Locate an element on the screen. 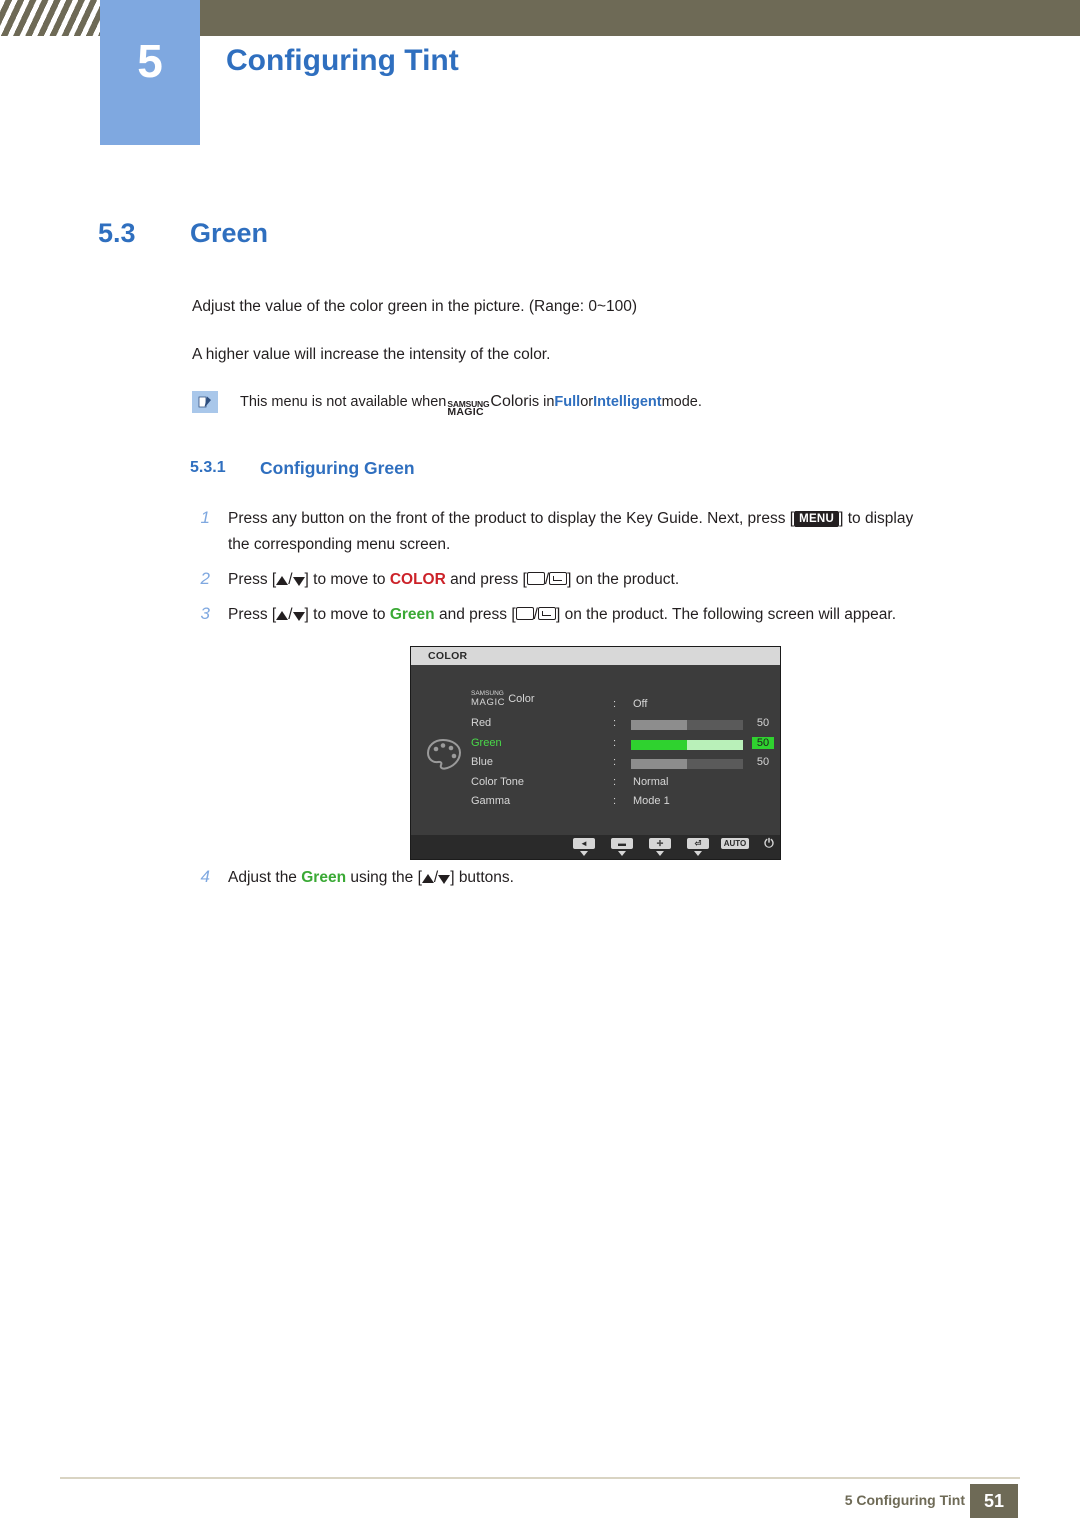 The height and width of the screenshot is (1527, 1080). step-4-number: 4 is located at coordinates (205, 876).